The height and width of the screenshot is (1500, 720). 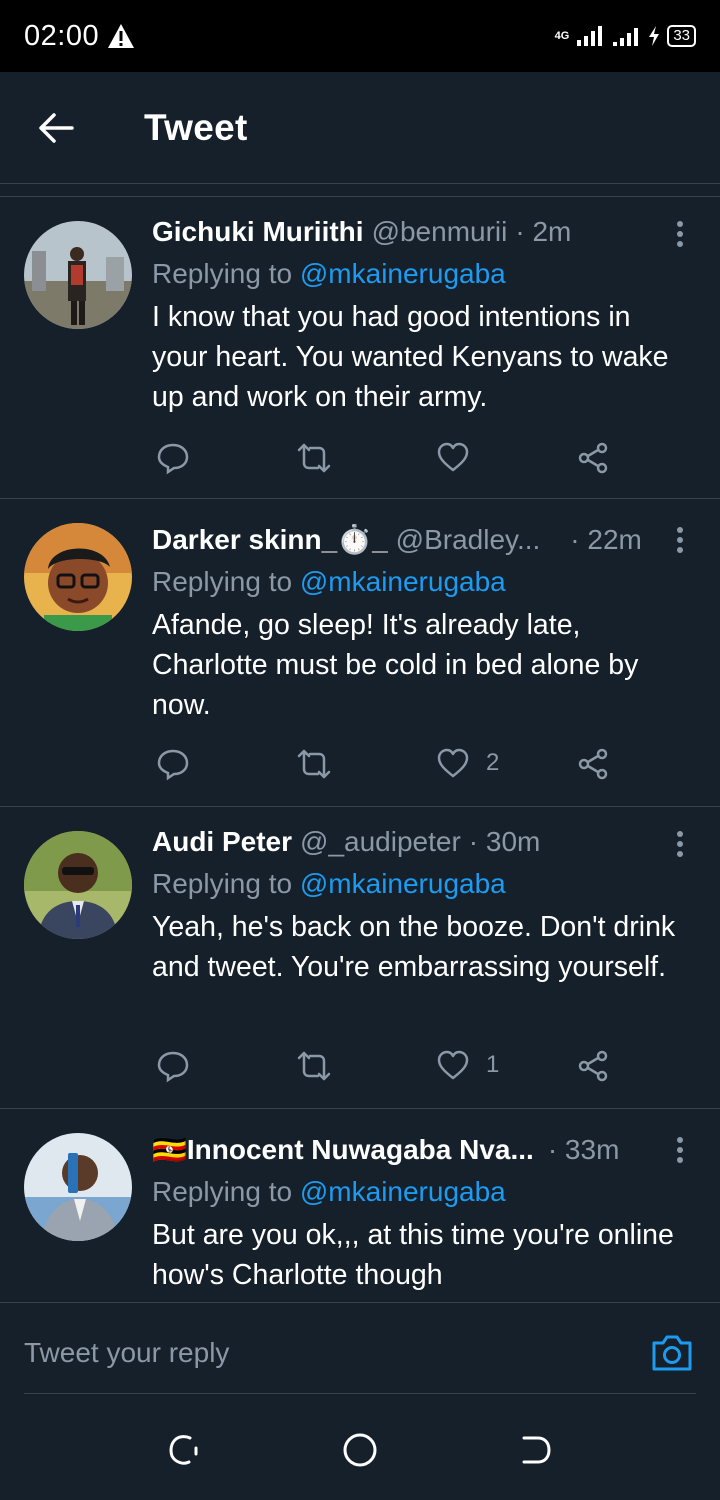 What do you see at coordinates (121, 36) in the screenshot?
I see `warning-triangle-icon` at bounding box center [121, 36].